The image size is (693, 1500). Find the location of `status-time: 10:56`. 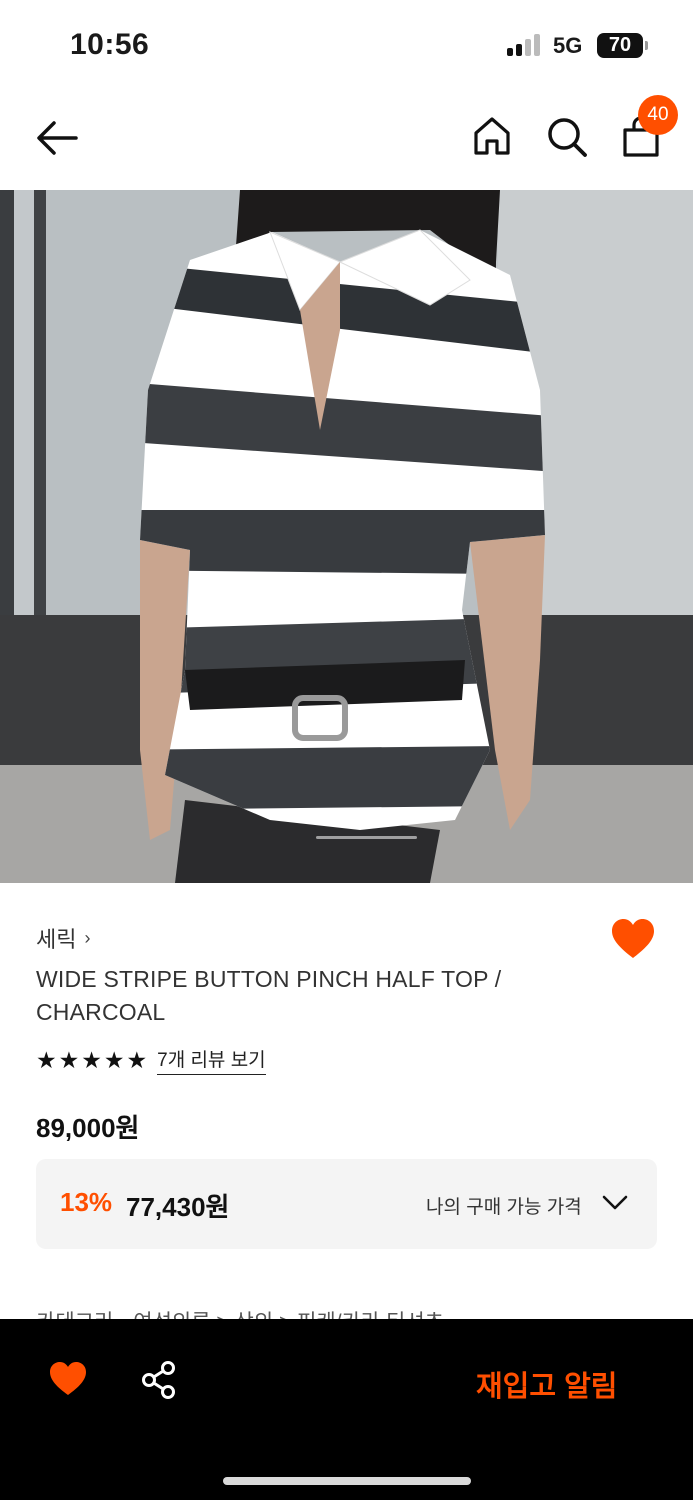

status-time: 10:56 is located at coordinates (110, 44).